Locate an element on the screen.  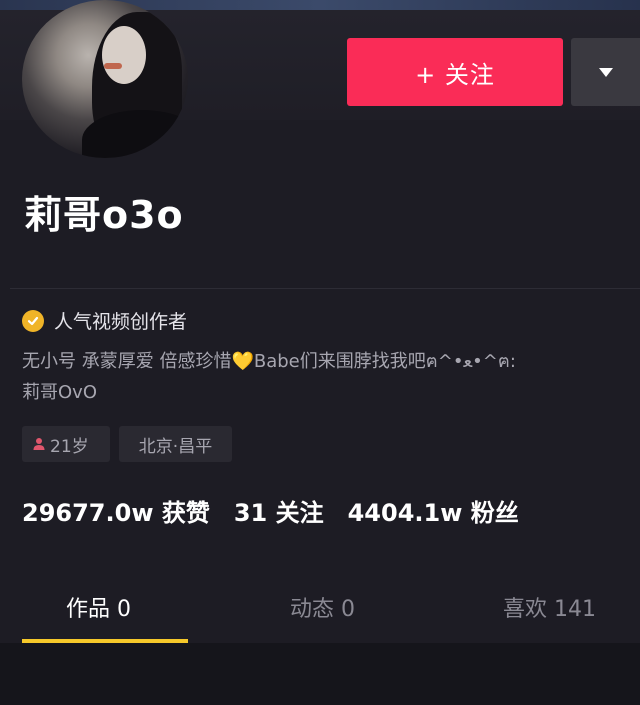
caret-down-icon is located at coordinates (605, 72).